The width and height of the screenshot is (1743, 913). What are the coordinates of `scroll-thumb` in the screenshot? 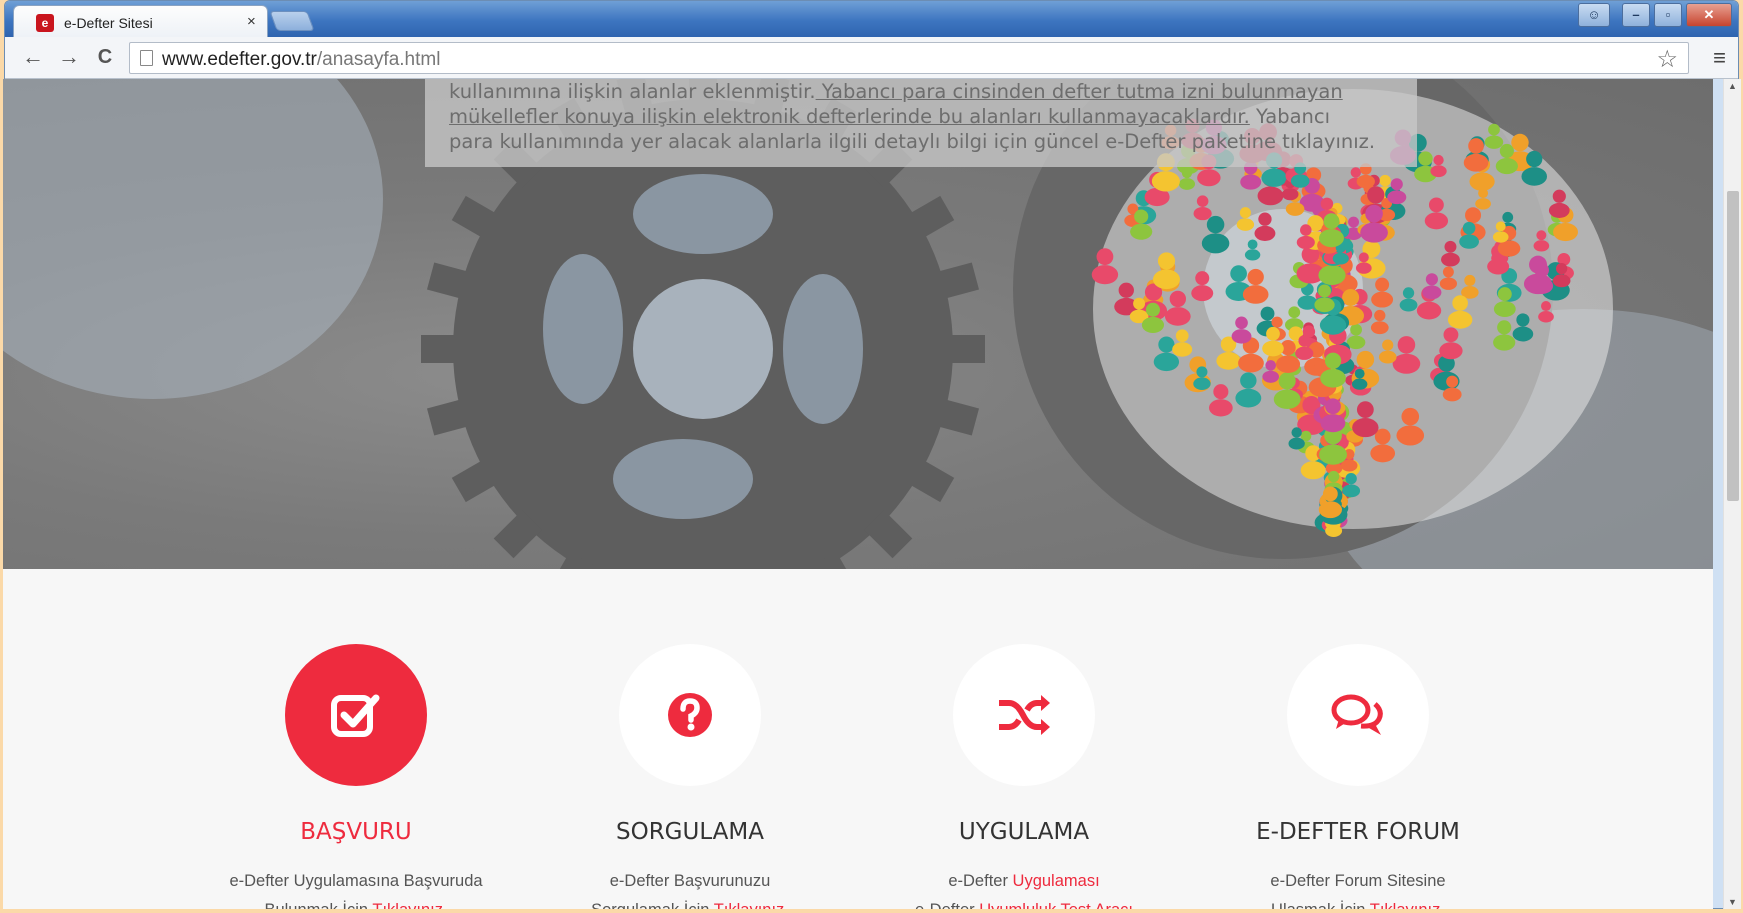 It's located at (1733, 346).